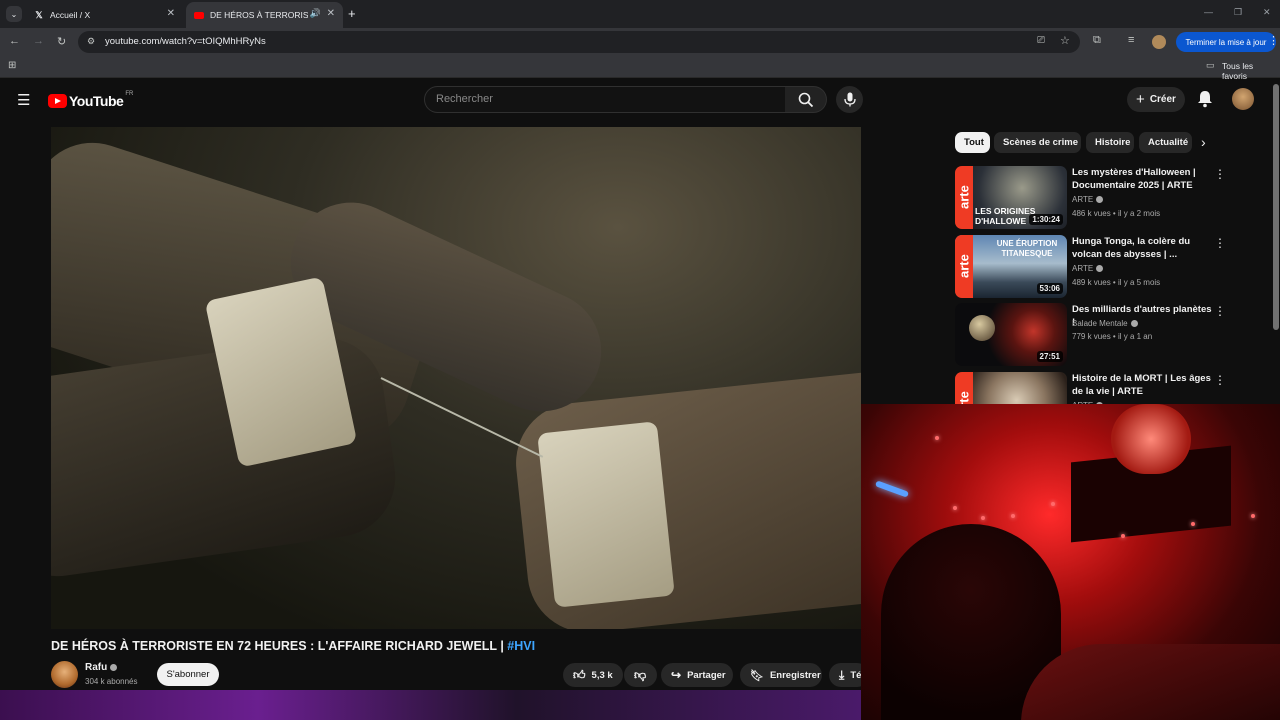 This screenshot has height=720, width=1280. What do you see at coordinates (892, 489) in the screenshot?
I see `webcam-blue-light` at bounding box center [892, 489].